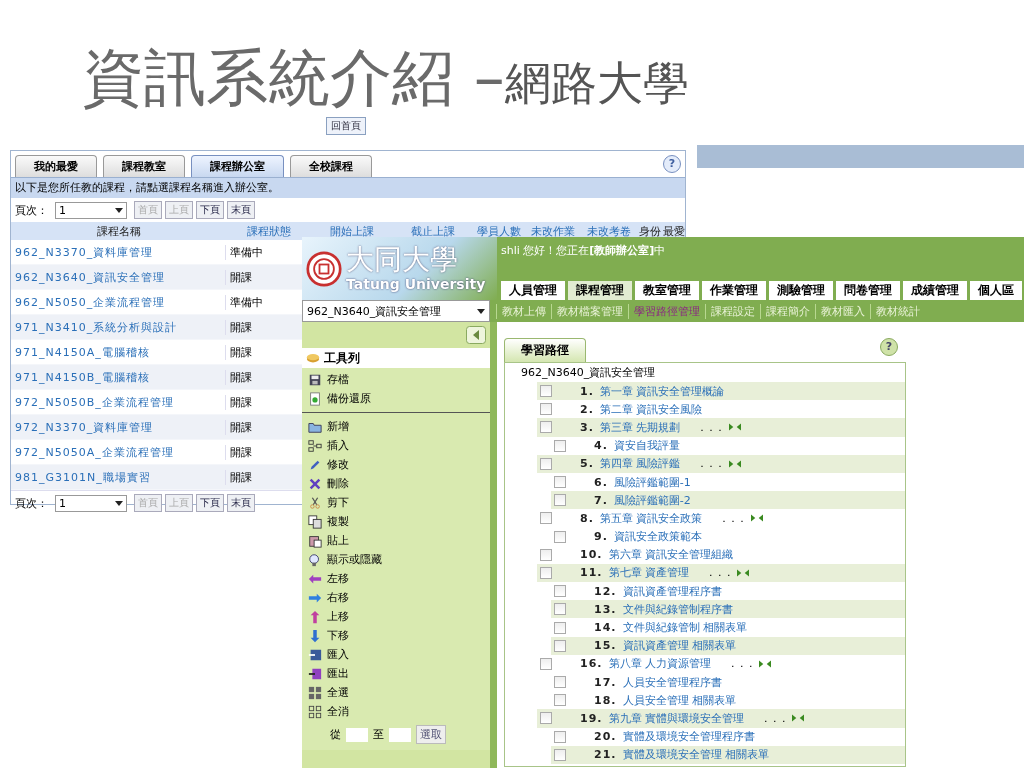 The width and height of the screenshot is (1024, 768). I want to click on tree-row: 19. 第九章 實體與環境安全管理 . . ., so click(721, 718).